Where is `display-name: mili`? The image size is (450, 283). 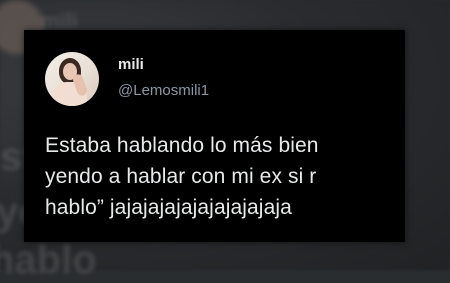
display-name: mili is located at coordinates (131, 64).